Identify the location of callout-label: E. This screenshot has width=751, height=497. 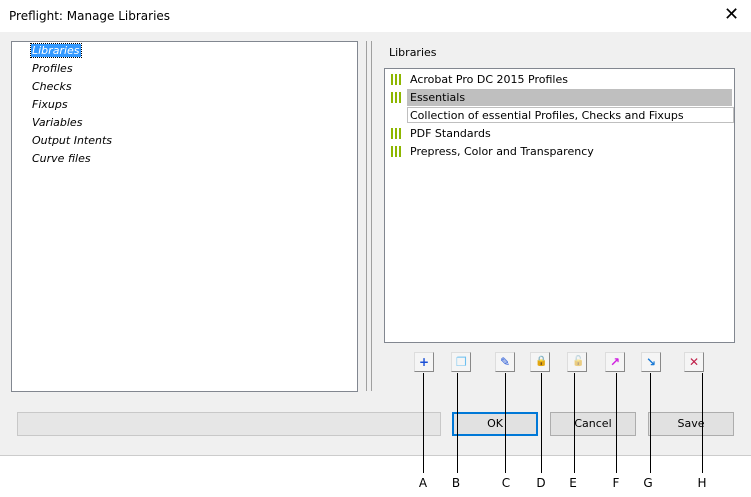
(573, 483).